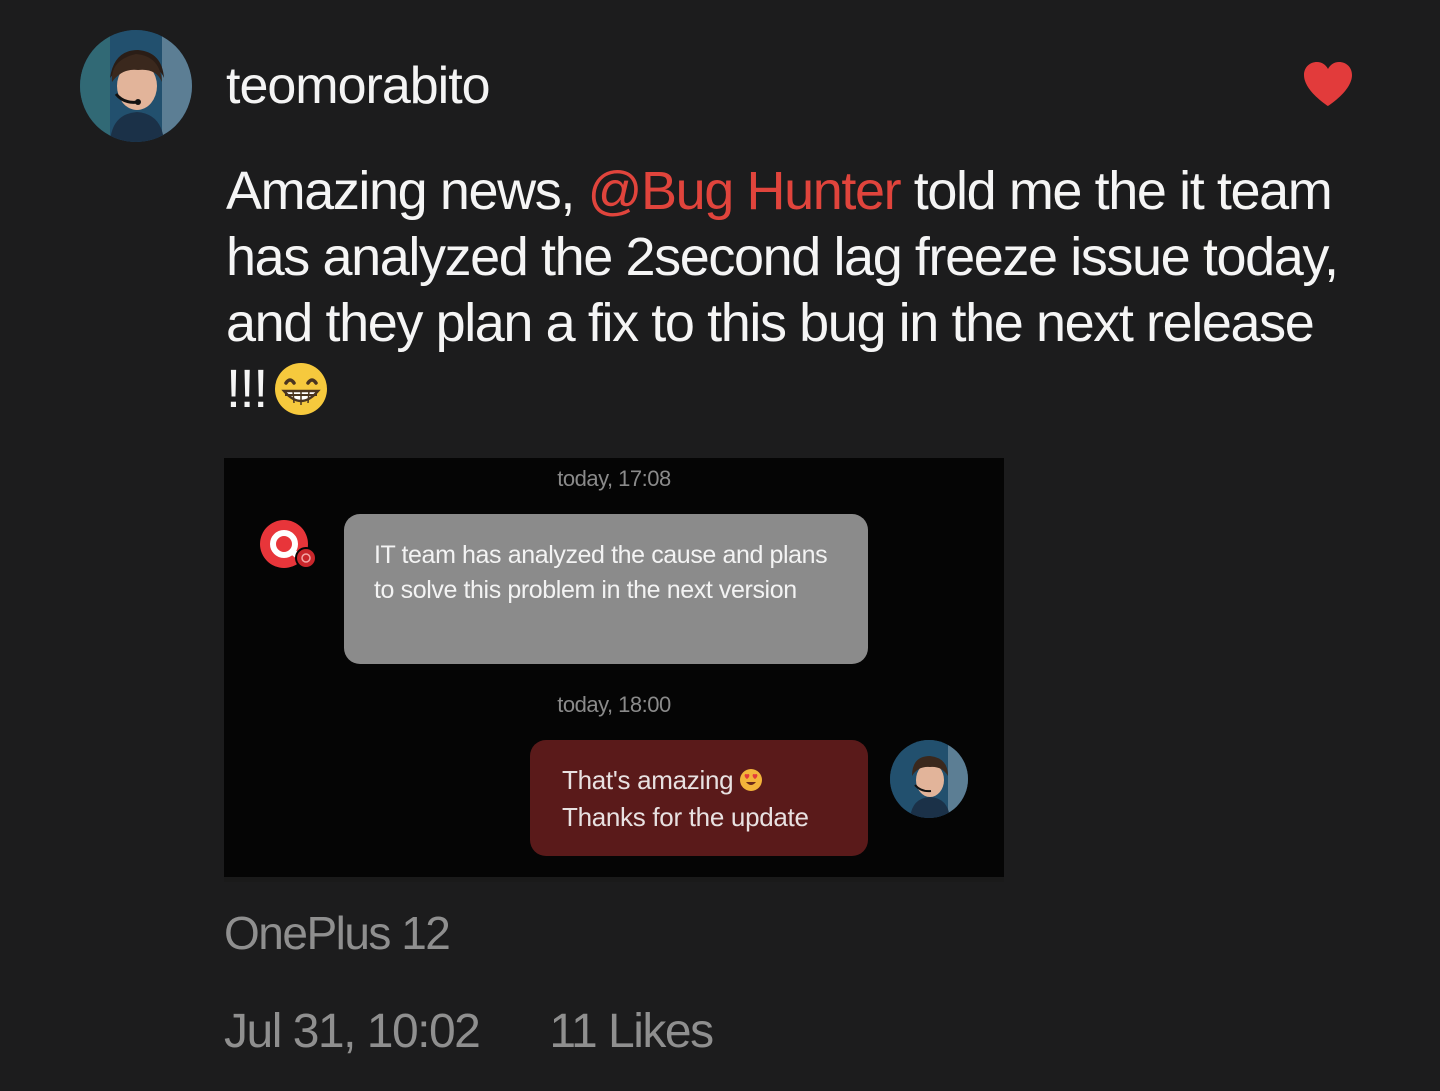 This screenshot has width=1440, height=1091. I want to click on chat-timestamp-1: today, 17:08, so click(614, 478).